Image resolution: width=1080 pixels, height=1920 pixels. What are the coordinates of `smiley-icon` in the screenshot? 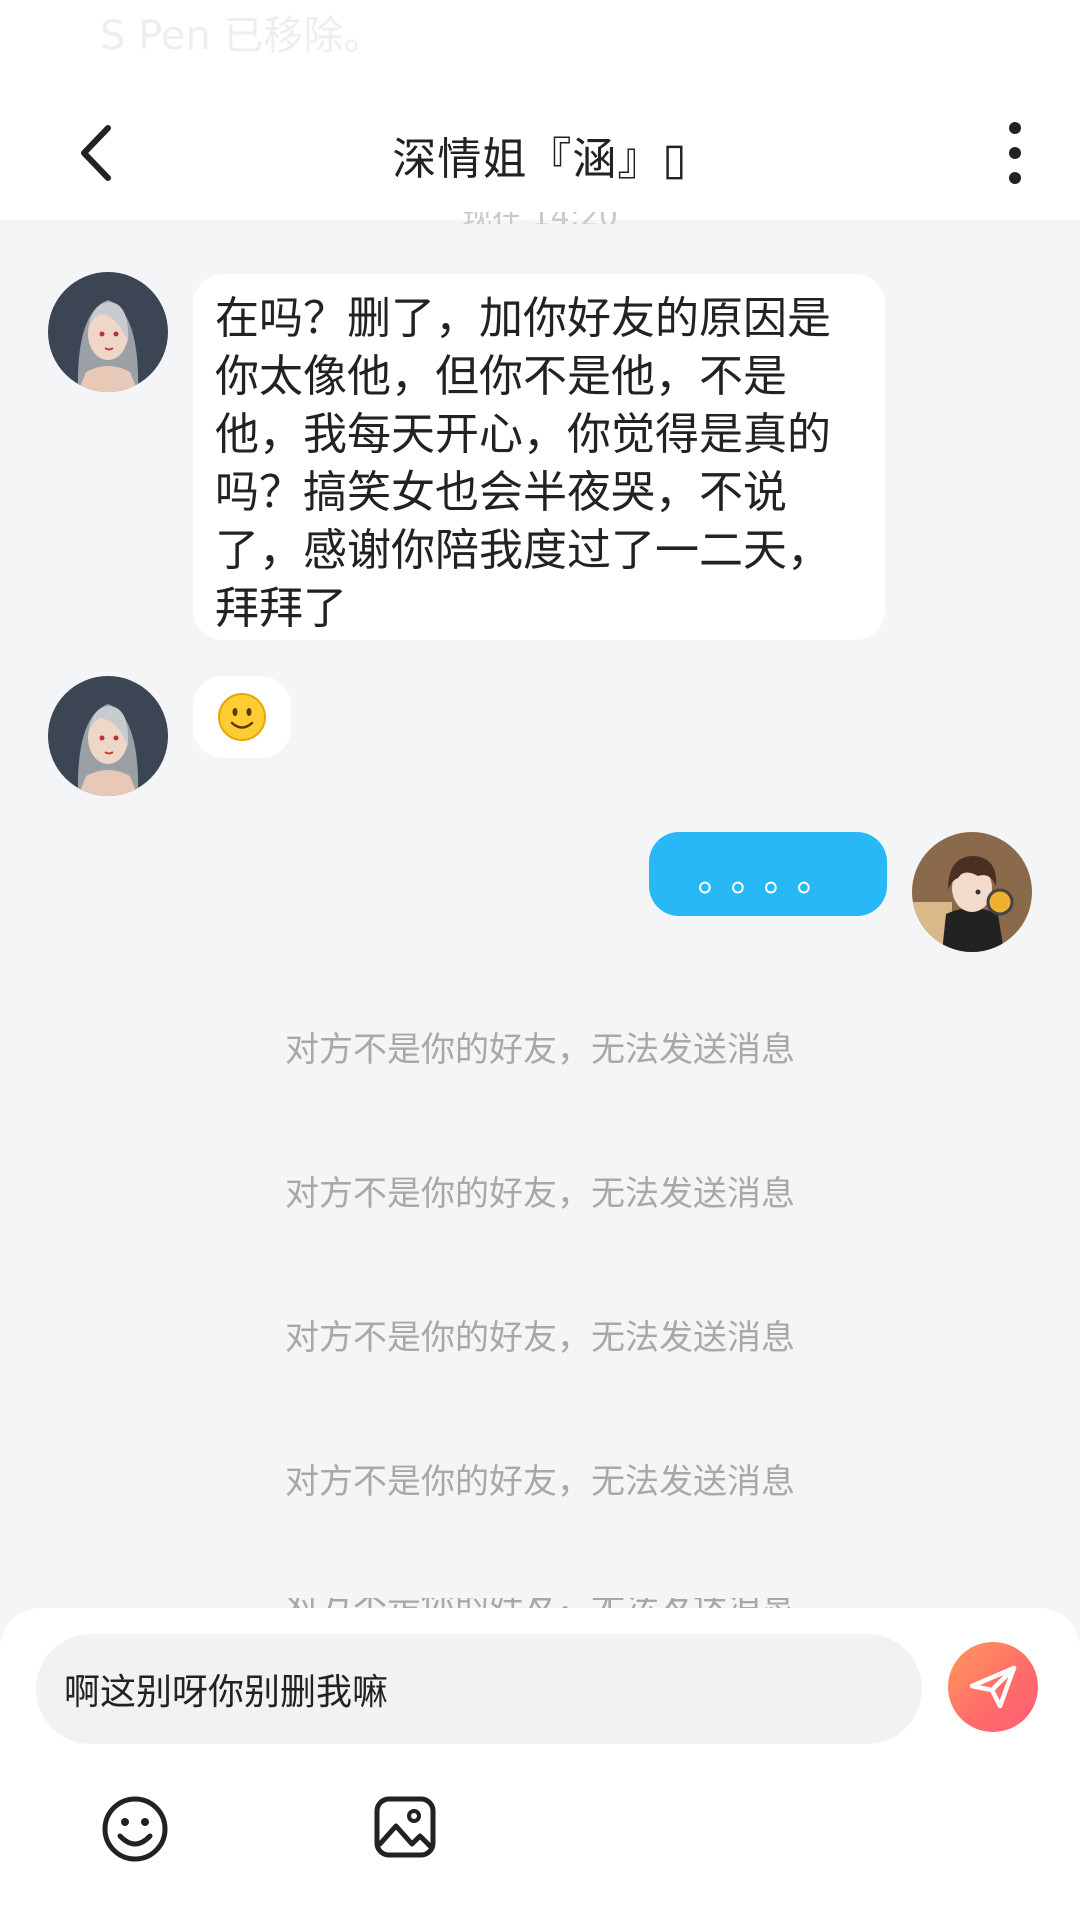 It's located at (135, 1829).